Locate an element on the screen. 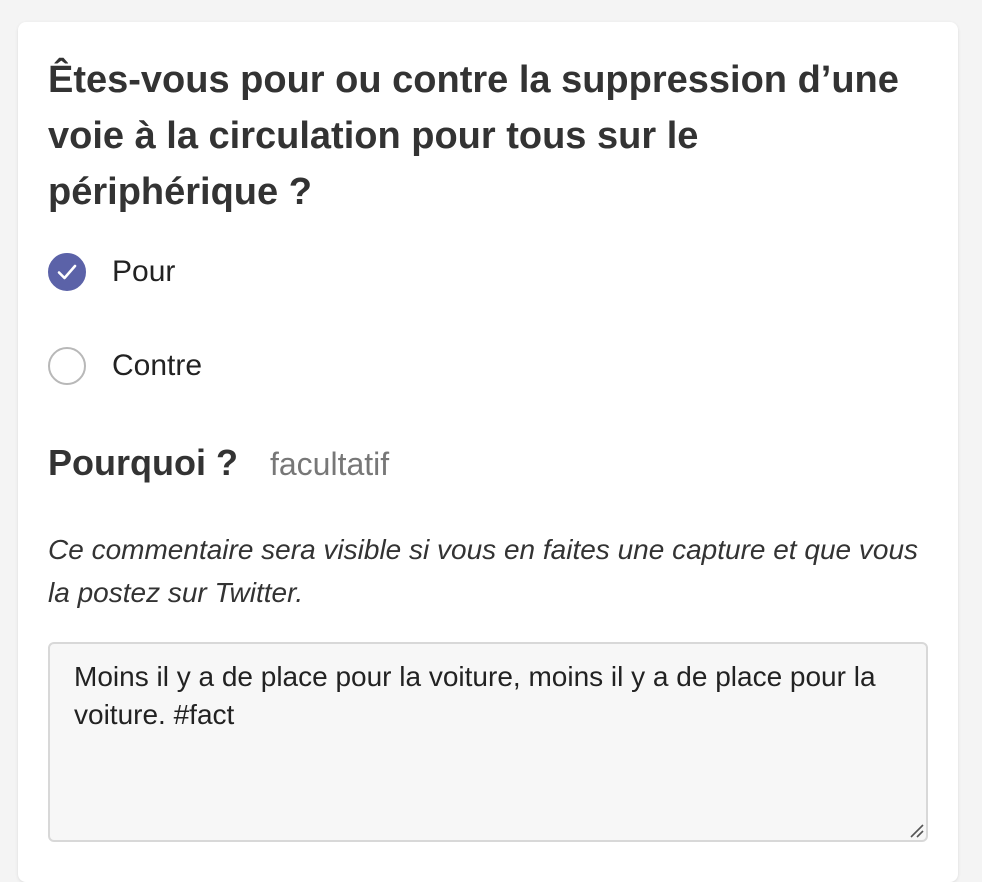  comment-header: Pourquoi ? facultatif is located at coordinates (218, 463).